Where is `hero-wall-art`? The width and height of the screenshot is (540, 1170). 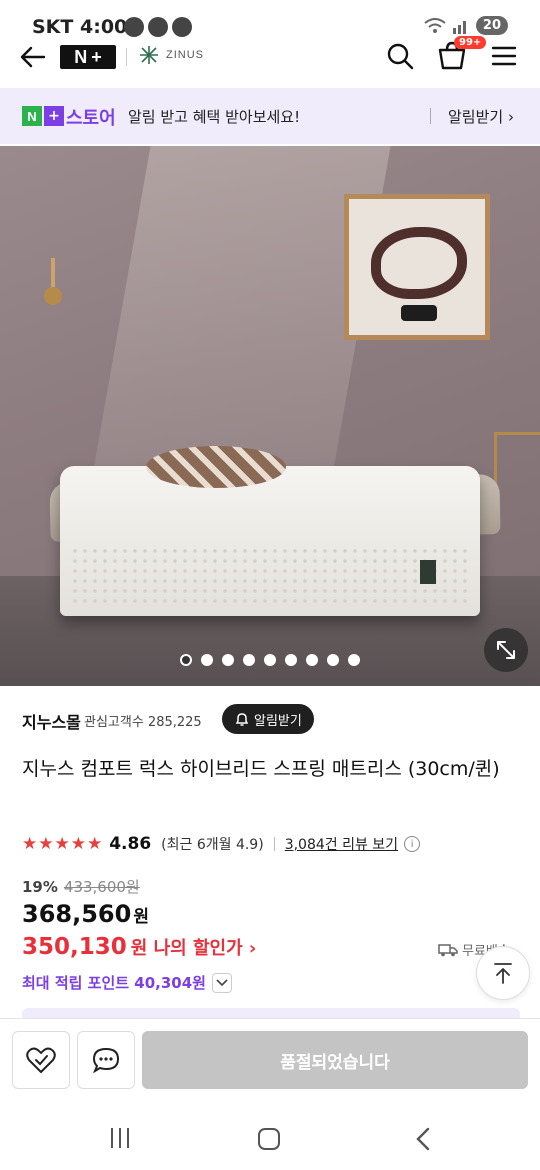
hero-wall-art is located at coordinates (417, 267).